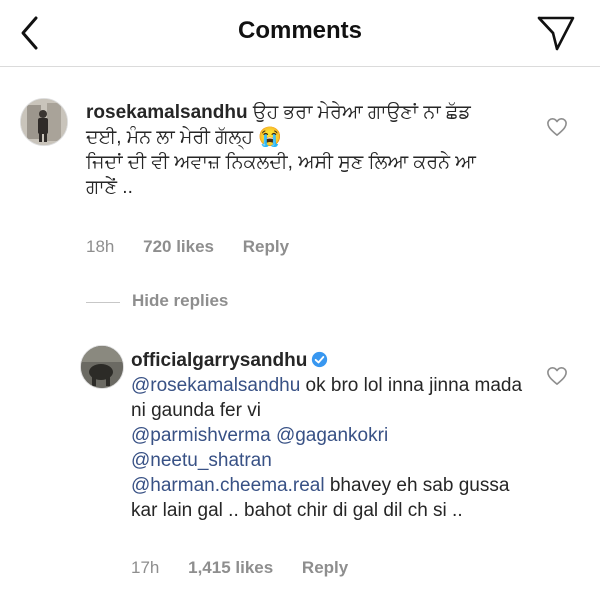  Describe the element at coordinates (219, 360) in the screenshot. I see `reply-username: officialgarrysandhu` at that location.